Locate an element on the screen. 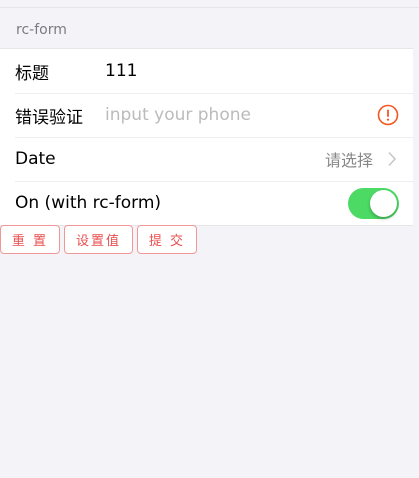 Image resolution: width=419 pixels, height=478 pixels. list-item-switch: On (with rc-form) is located at coordinates (206, 203).